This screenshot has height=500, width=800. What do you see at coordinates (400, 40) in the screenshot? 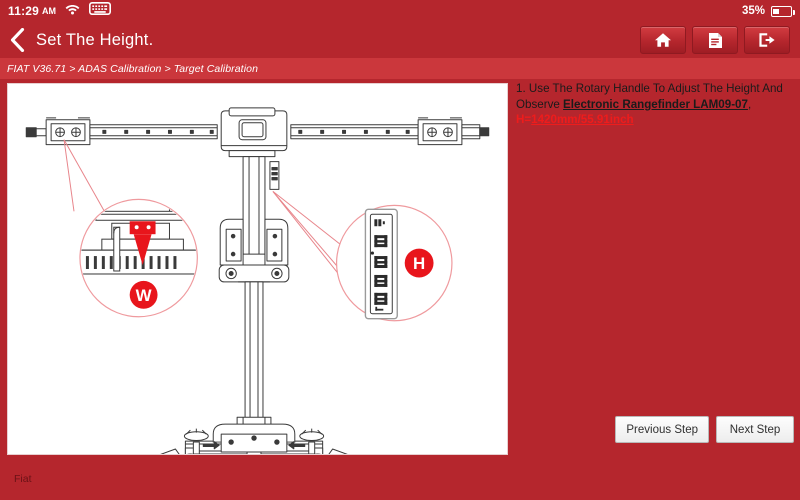
I see `title-bar: Set The Height.` at bounding box center [400, 40].